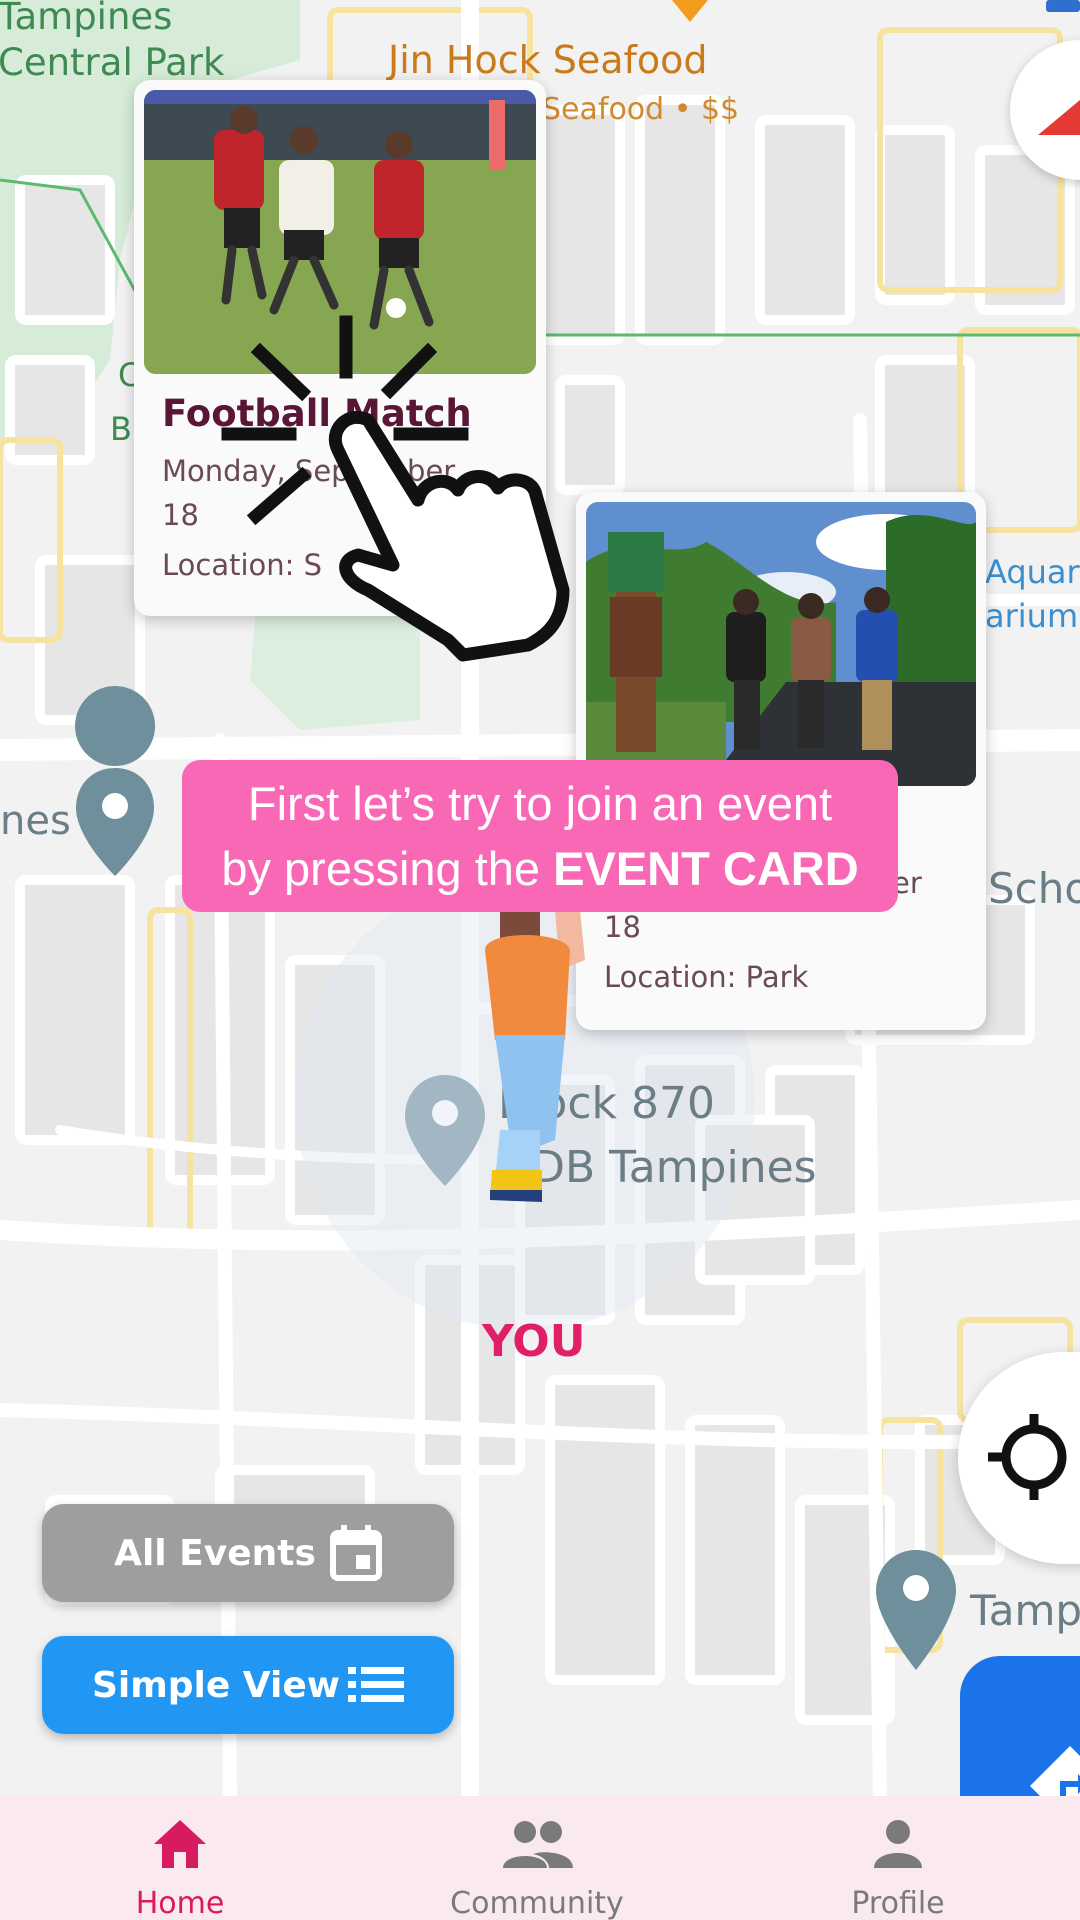 The height and width of the screenshot is (1920, 1080). I want to click on nav-home-label: Home, so click(180, 1903).